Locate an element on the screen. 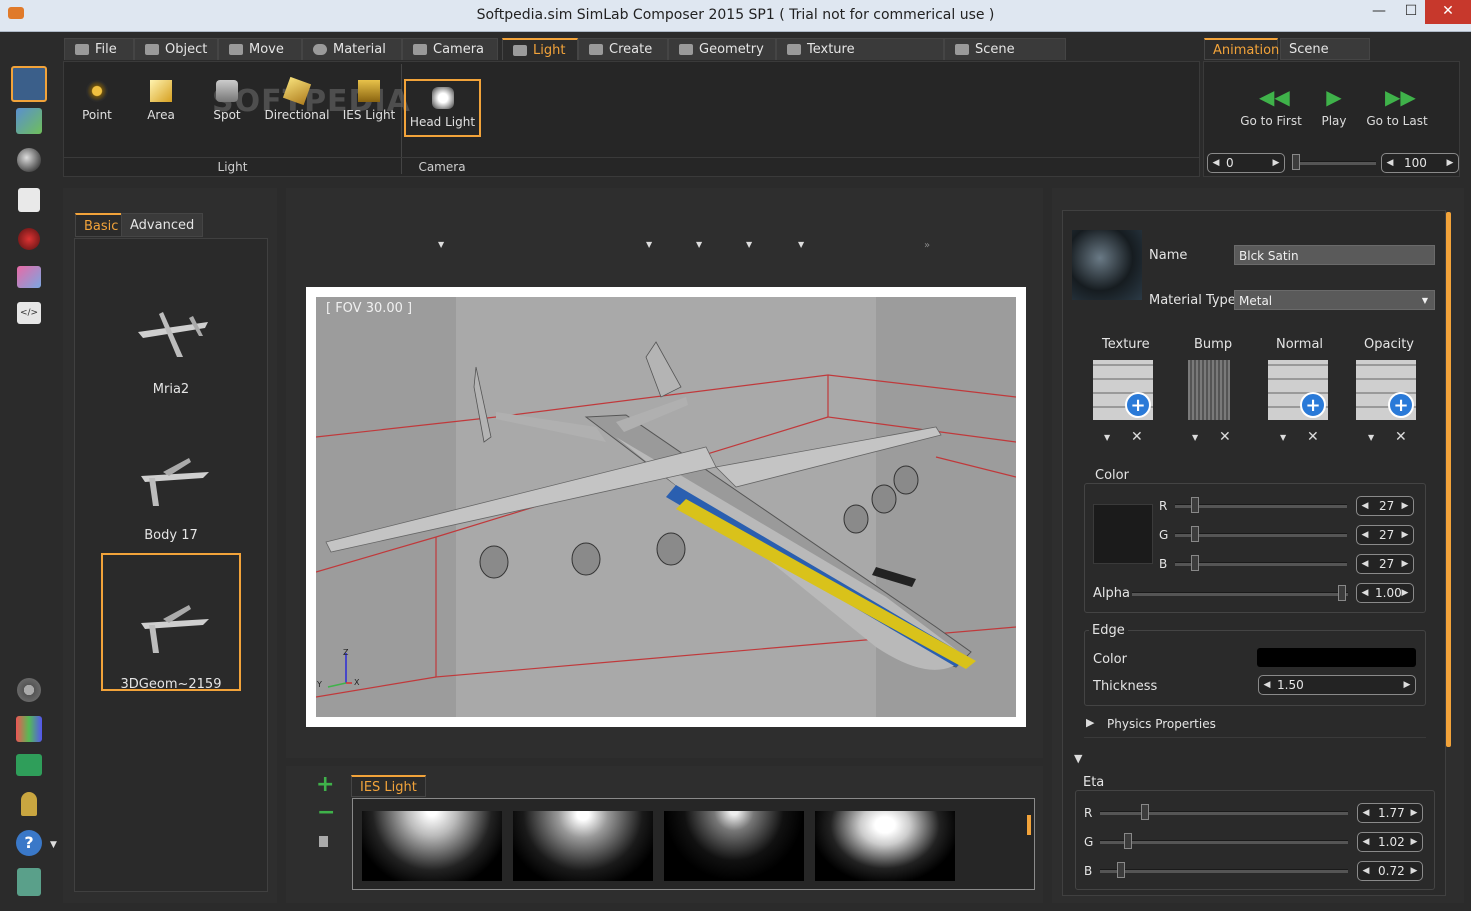 The width and height of the screenshot is (1471, 911). eta-blue-slider is located at coordinates (1224, 871).